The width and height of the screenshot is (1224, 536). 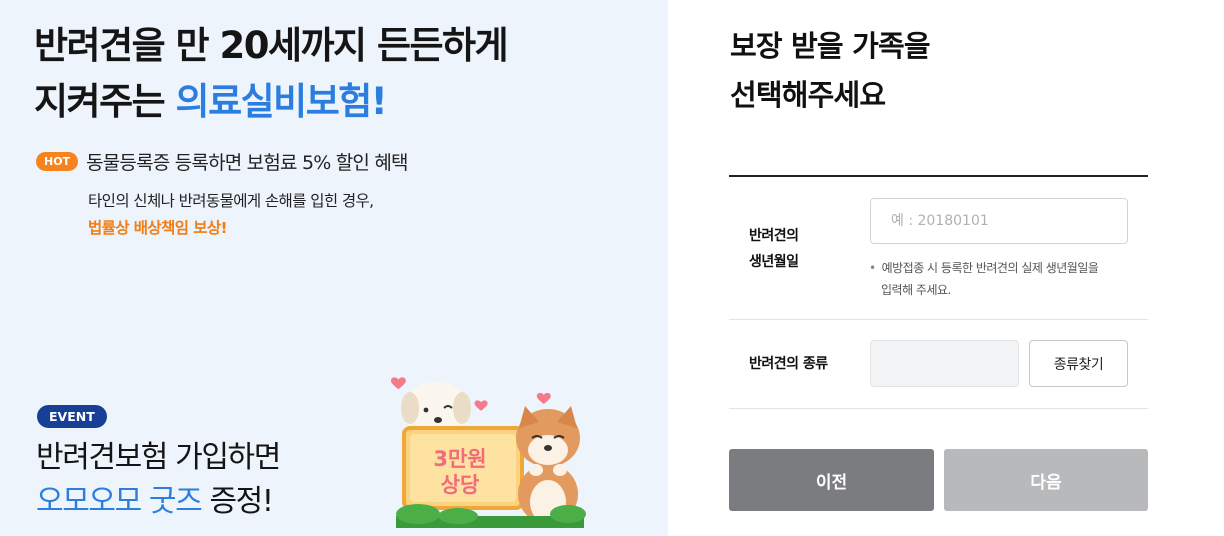 What do you see at coordinates (158, 457) in the screenshot?
I see `event-line1: 반려견보험 가입하면` at bounding box center [158, 457].